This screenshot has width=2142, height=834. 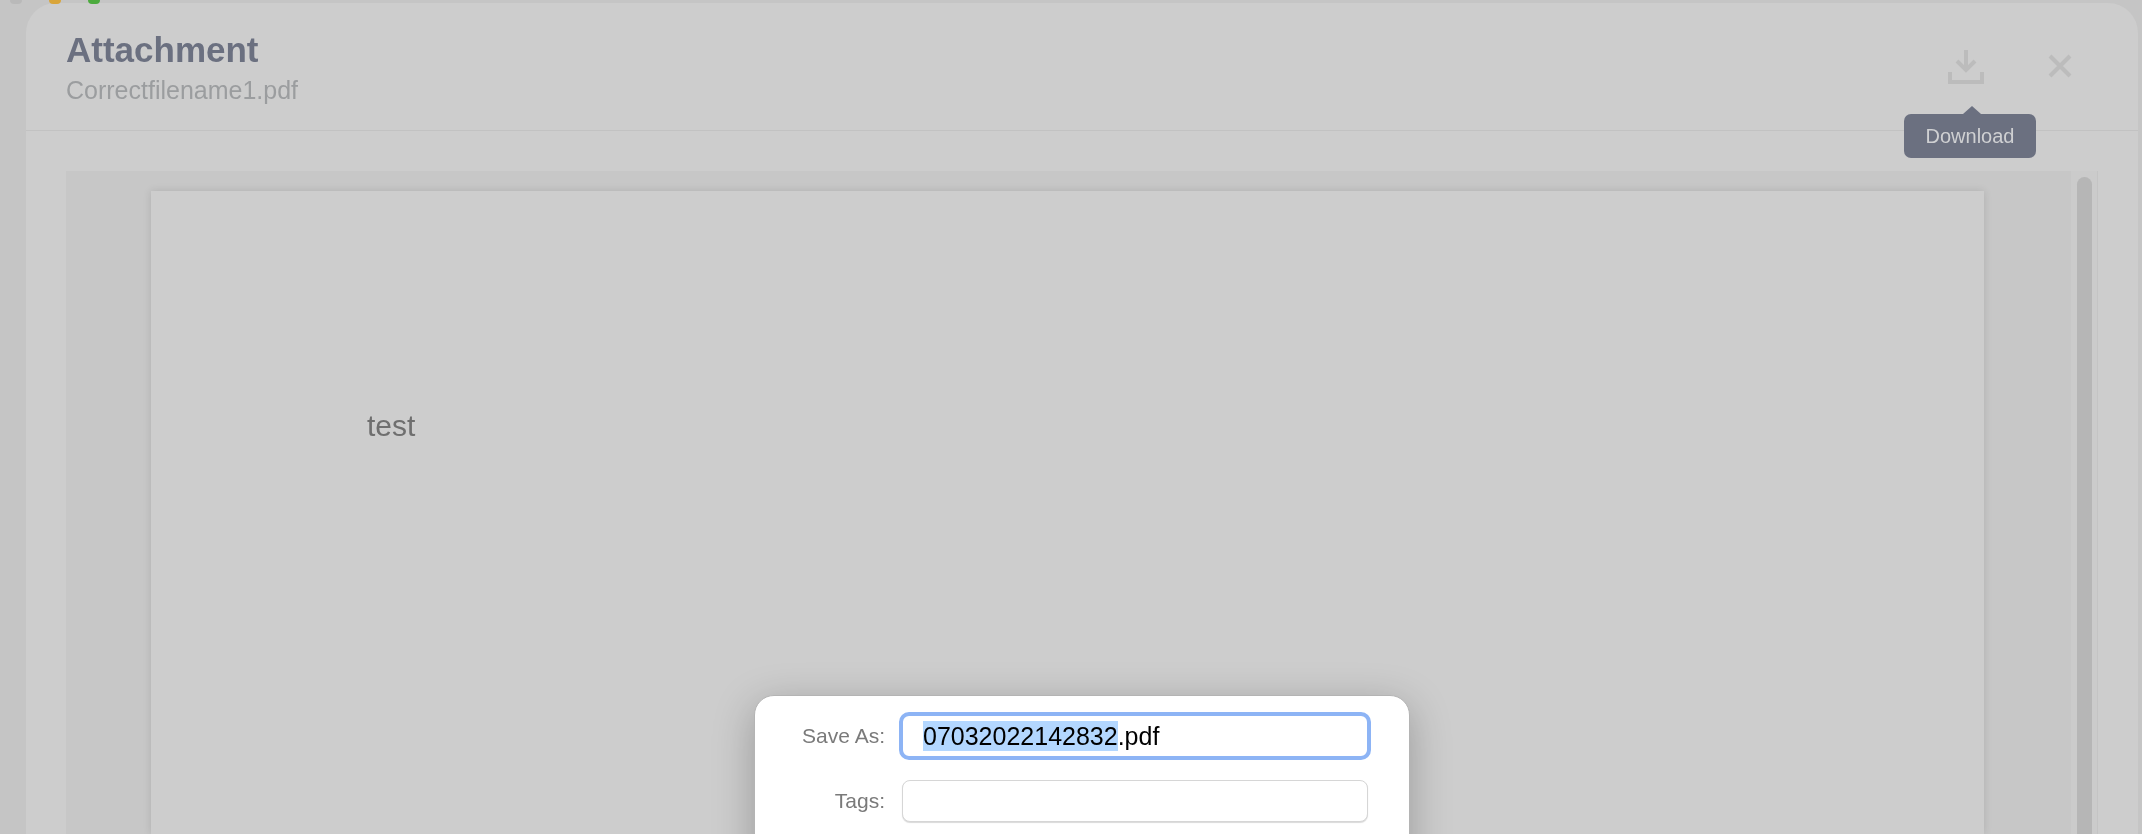 I want to click on selected-text: 07032022142832, so click(x=1020, y=736).